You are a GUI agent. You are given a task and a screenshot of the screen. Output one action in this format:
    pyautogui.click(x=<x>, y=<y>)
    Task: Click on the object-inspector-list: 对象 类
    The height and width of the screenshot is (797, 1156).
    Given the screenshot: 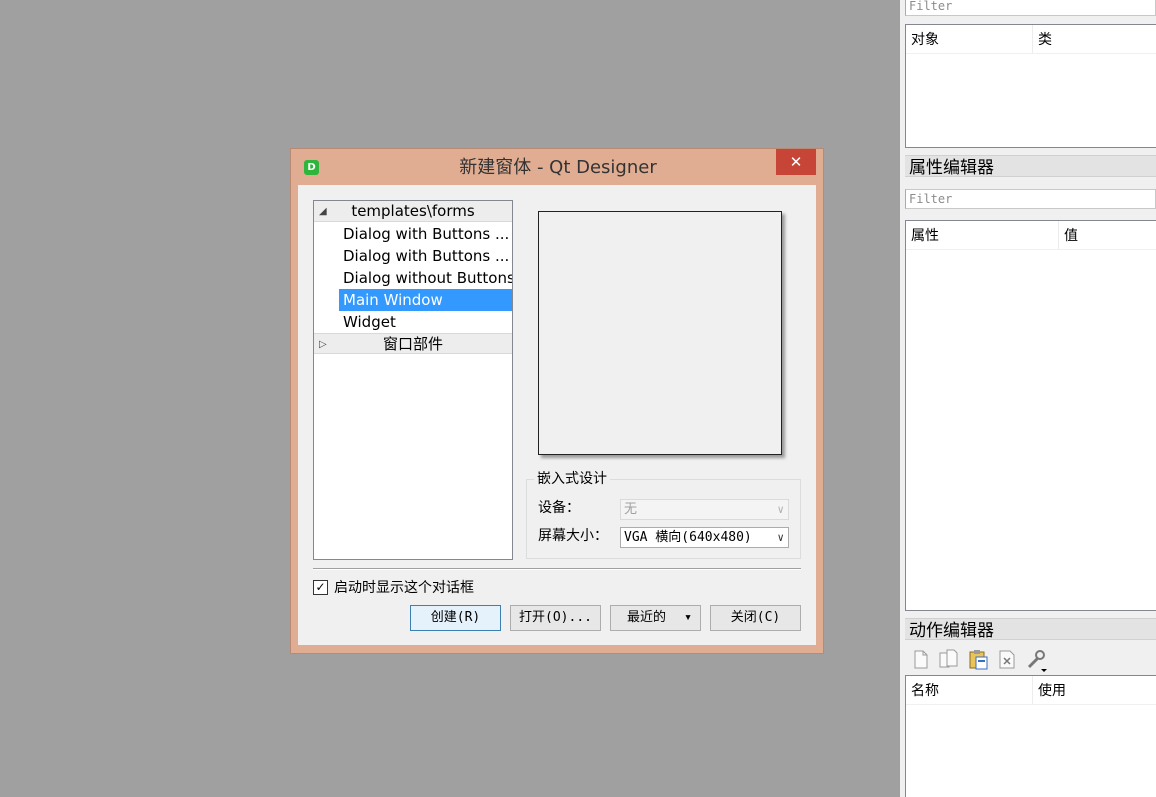 What is the action you would take?
    pyautogui.click(x=1030, y=86)
    